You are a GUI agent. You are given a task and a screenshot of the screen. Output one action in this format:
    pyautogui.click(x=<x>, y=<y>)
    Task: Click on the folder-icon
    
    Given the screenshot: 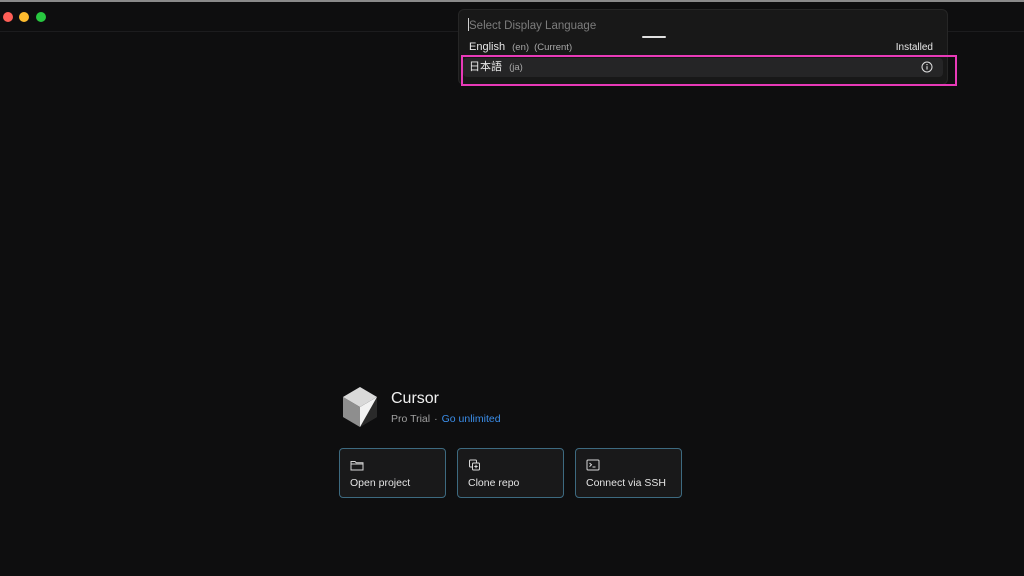 What is the action you would take?
    pyautogui.click(x=357, y=466)
    